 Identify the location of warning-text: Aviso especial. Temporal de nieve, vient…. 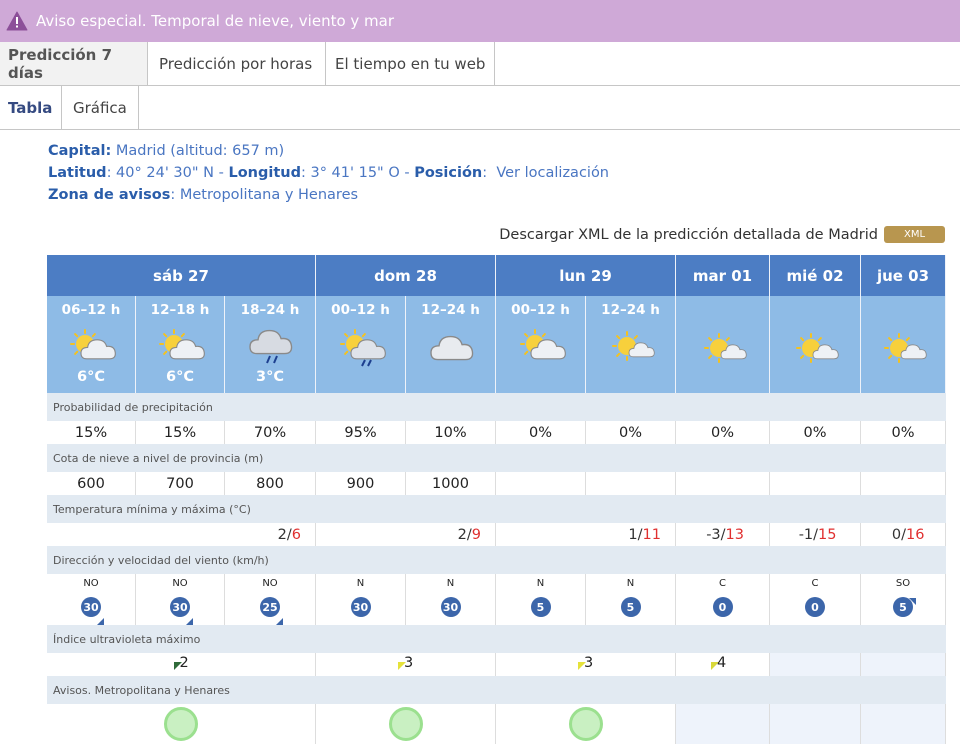
(215, 21).